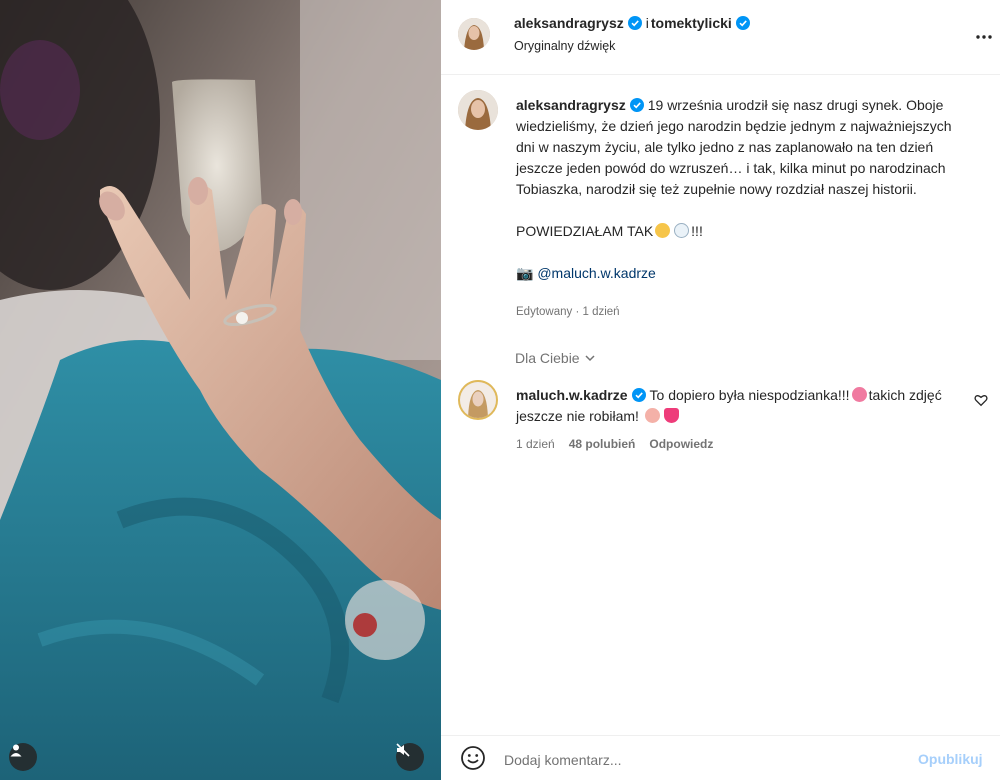 Image resolution: width=1000 pixels, height=780 pixels. Describe the element at coordinates (950, 759) in the screenshot. I see `publish-button: Opublikuj` at that location.